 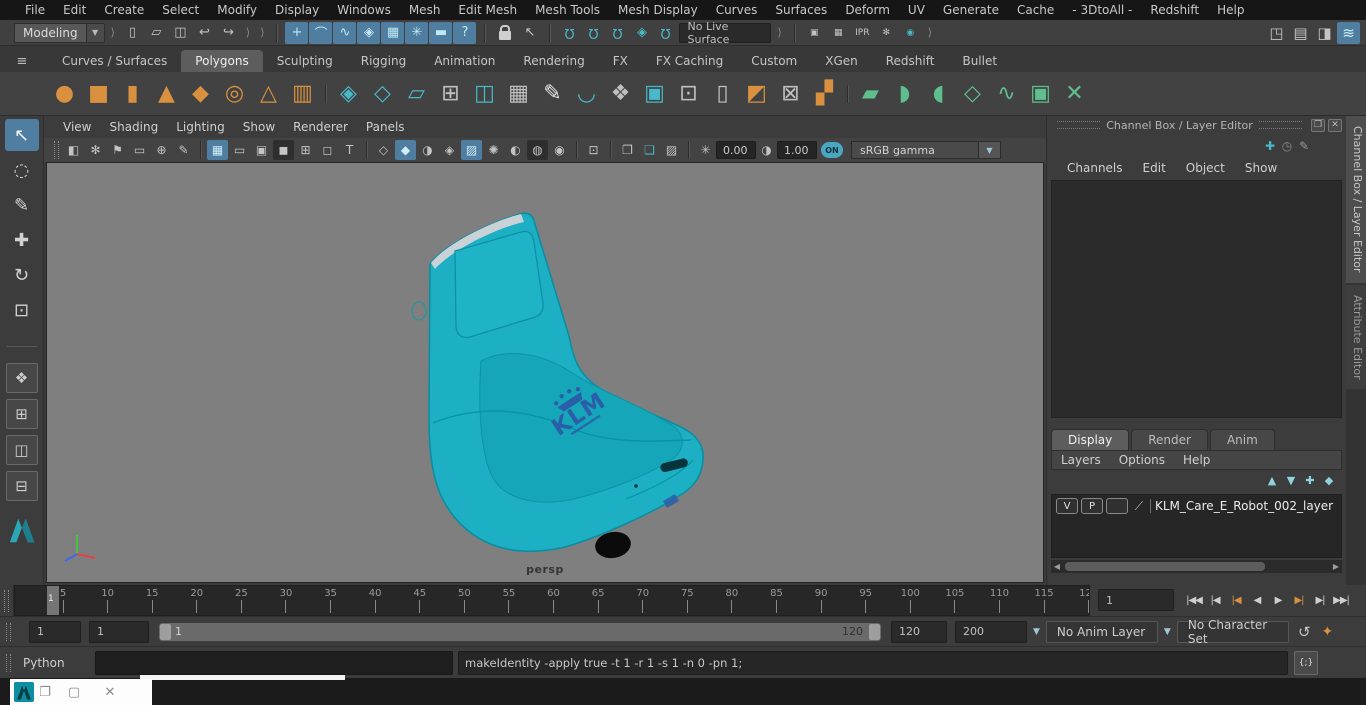 What do you see at coordinates (543, 392) in the screenshot?
I see `scene-object-klm-robot: KLM` at bounding box center [543, 392].